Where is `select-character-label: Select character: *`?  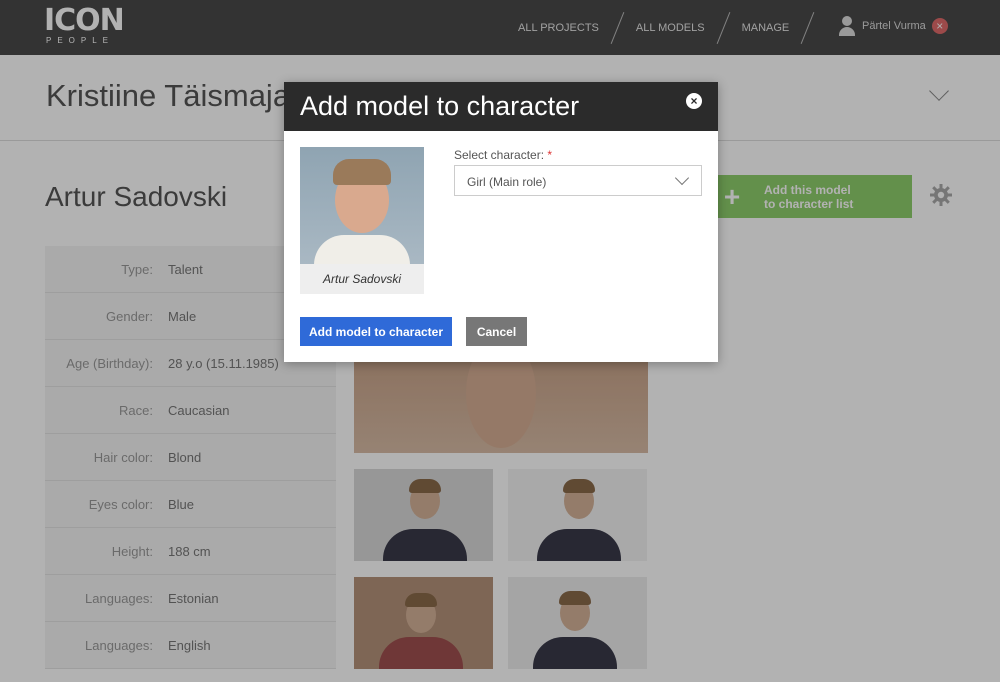 select-character-label: Select character: * is located at coordinates (503, 155).